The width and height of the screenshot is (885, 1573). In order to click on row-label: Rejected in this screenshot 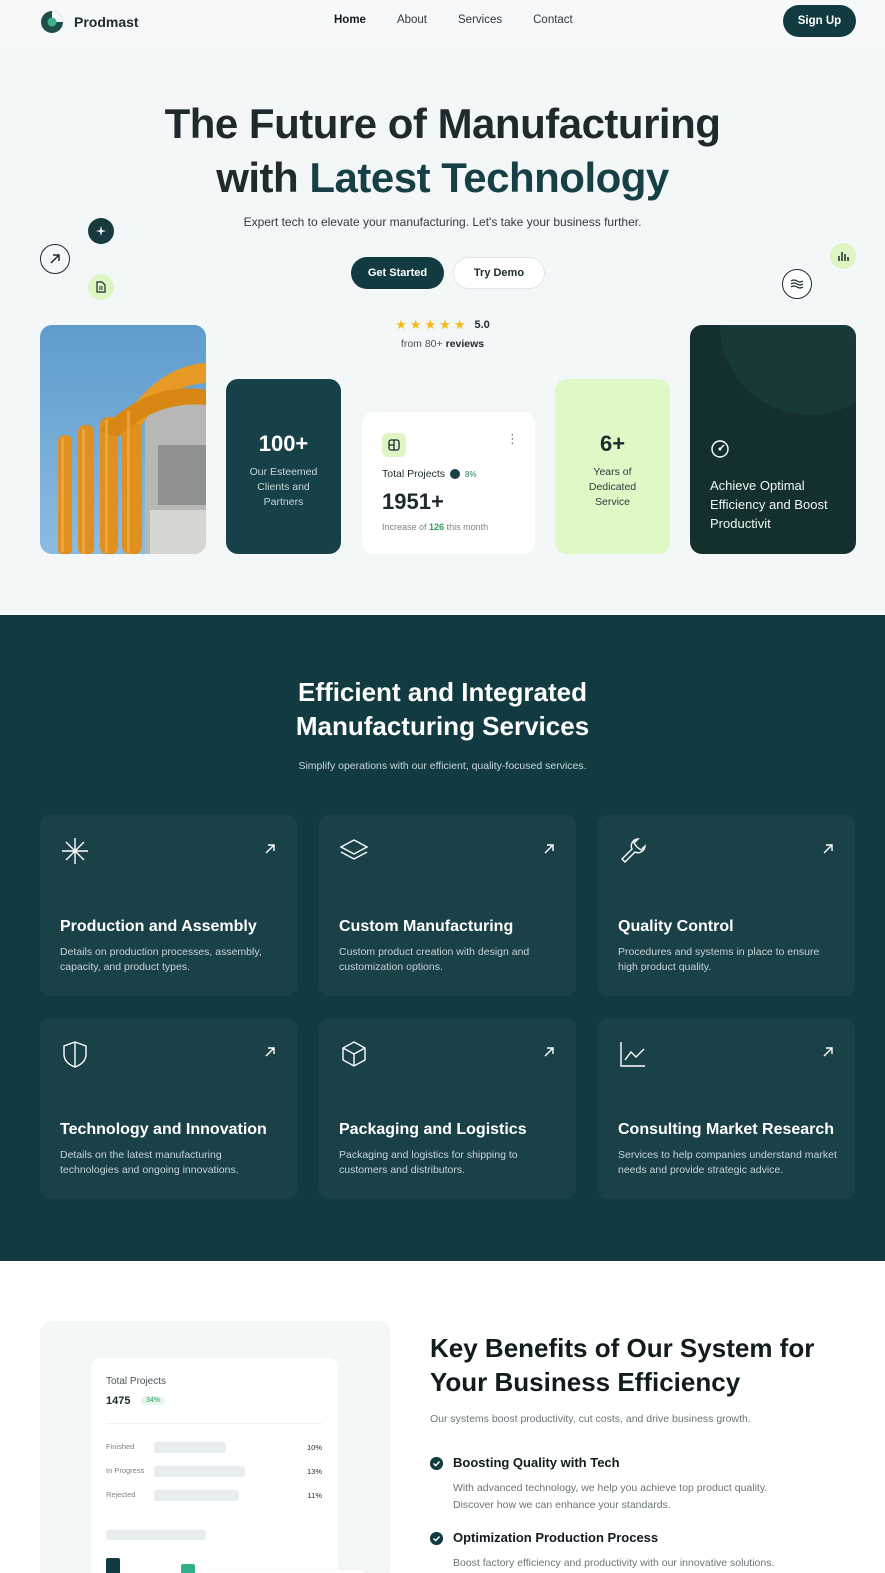, I will do `click(121, 1494)`.